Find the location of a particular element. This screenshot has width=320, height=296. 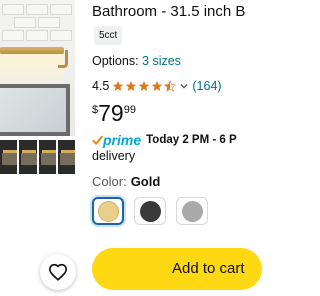

price: $ 79 99 is located at coordinates (114, 113).